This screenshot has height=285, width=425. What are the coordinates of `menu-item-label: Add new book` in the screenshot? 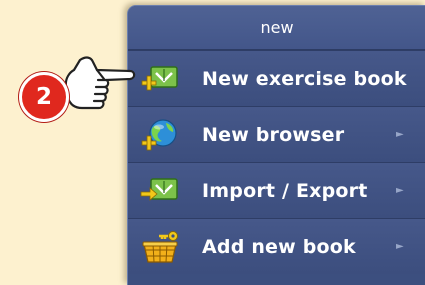 It's located at (279, 247).